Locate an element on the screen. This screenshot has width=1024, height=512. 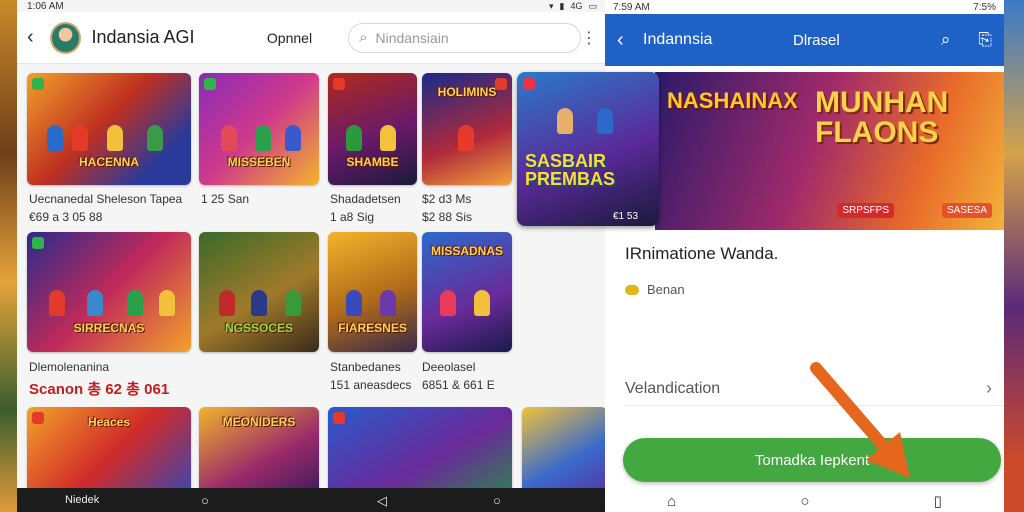
network-type: 4G is located at coordinates (576, 5).